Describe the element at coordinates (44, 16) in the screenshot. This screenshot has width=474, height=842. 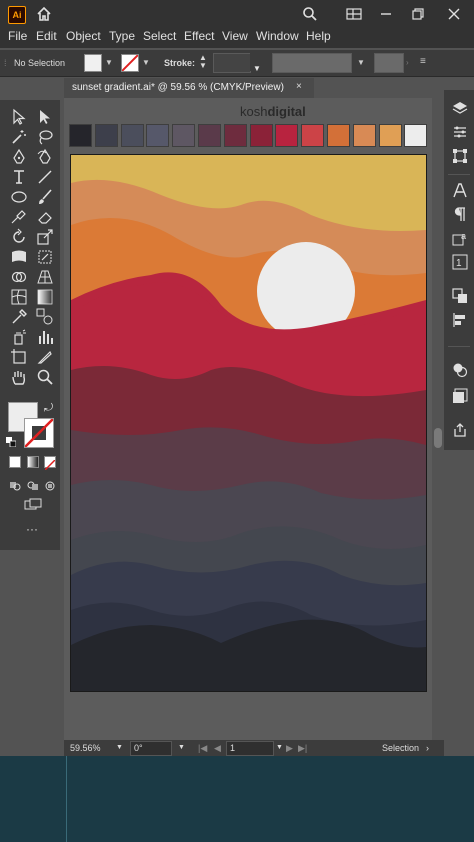
I see `home-icon` at that location.